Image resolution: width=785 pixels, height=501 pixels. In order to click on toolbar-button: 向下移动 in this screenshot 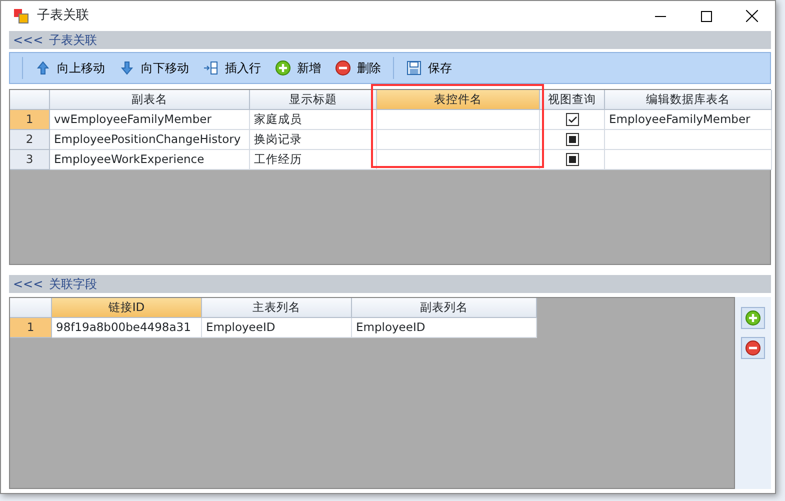, I will do `click(154, 68)`.